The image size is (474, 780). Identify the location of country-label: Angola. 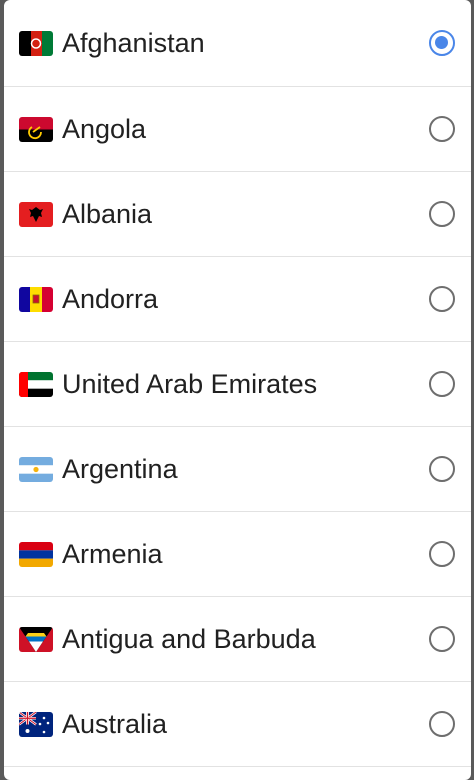
(104, 128).